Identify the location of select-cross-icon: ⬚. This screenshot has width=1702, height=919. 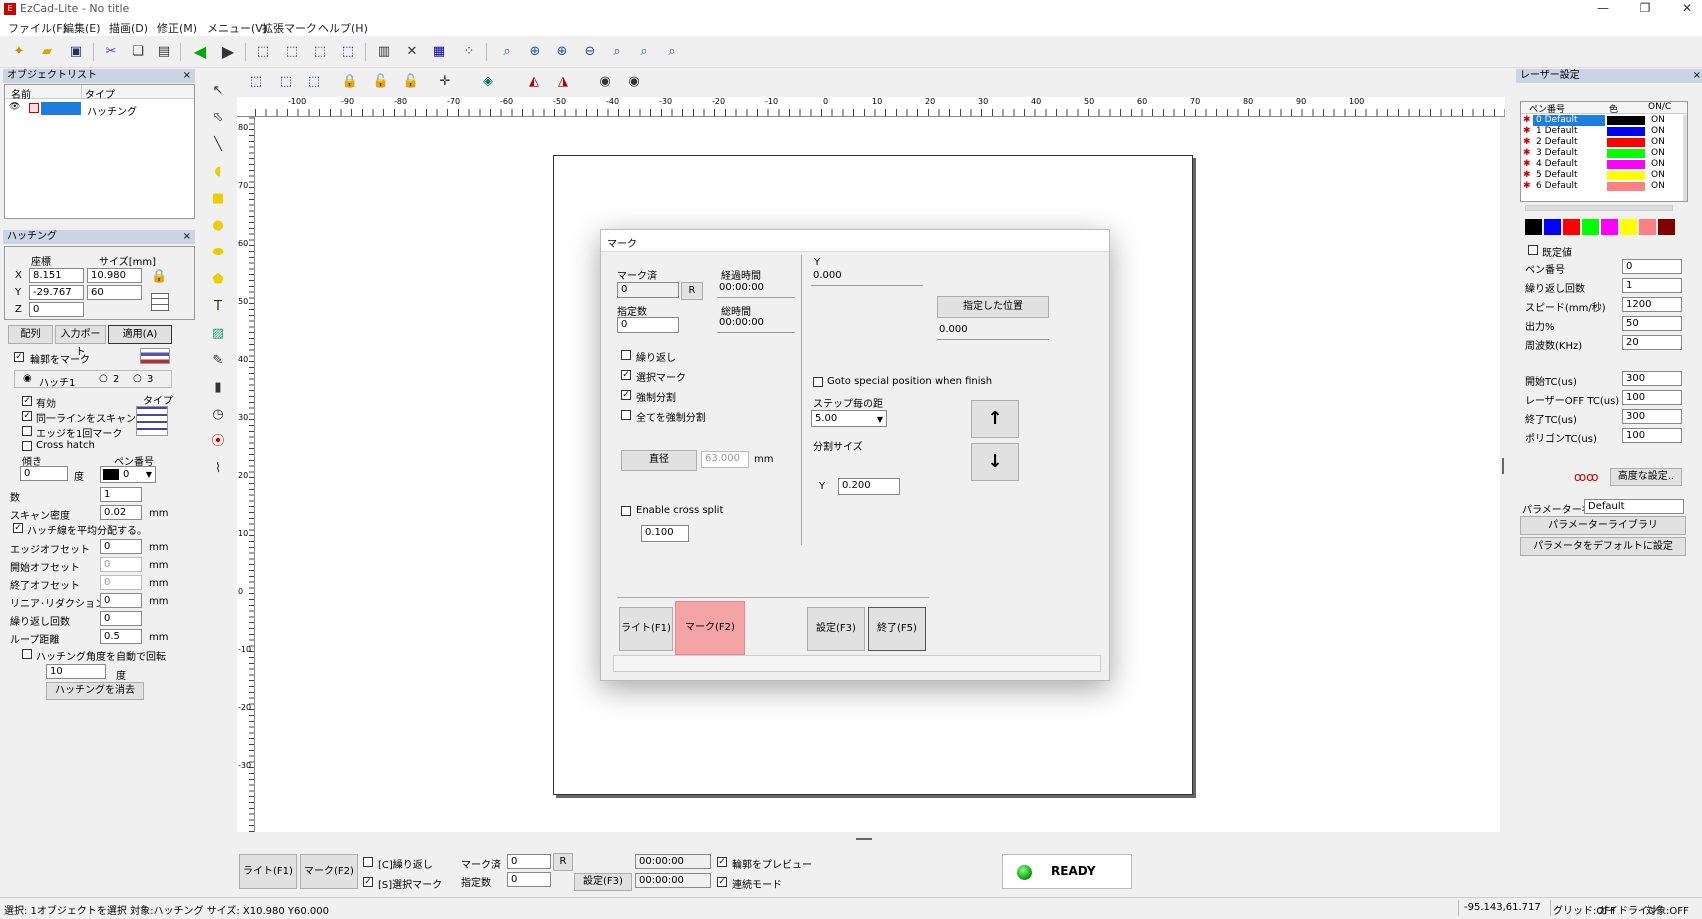
(320, 52).